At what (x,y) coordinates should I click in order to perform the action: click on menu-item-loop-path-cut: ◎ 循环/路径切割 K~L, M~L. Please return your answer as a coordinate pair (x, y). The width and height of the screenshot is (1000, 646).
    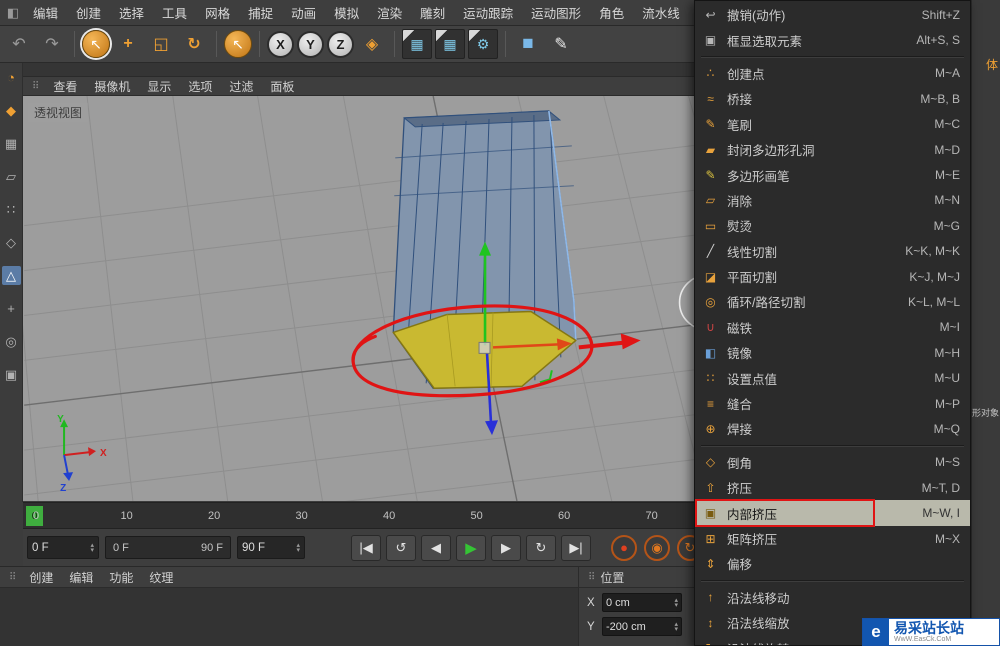
    Looking at the image, I should click on (832, 301).